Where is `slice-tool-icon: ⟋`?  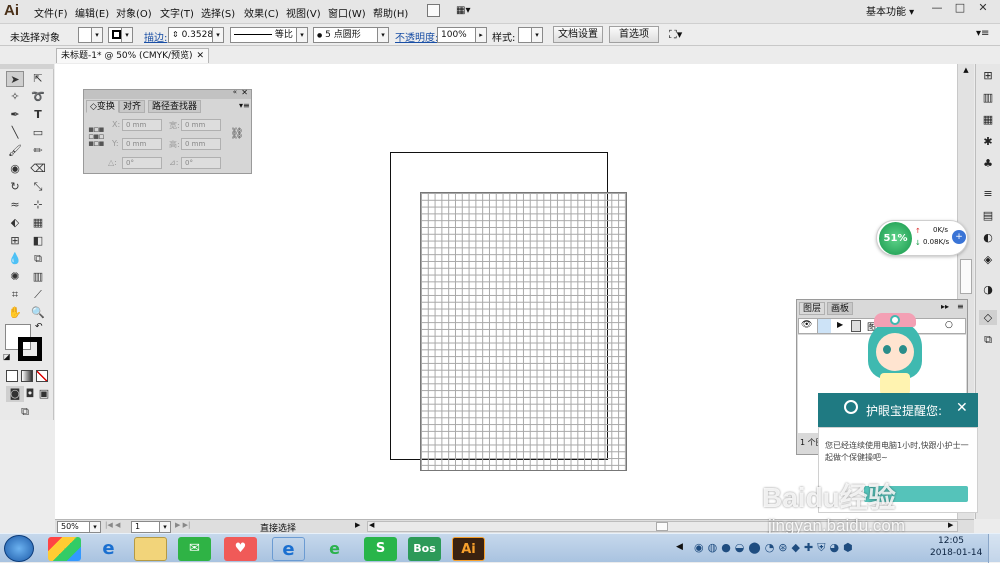
slice-tool-icon: ⟋ is located at coordinates (38, 295).